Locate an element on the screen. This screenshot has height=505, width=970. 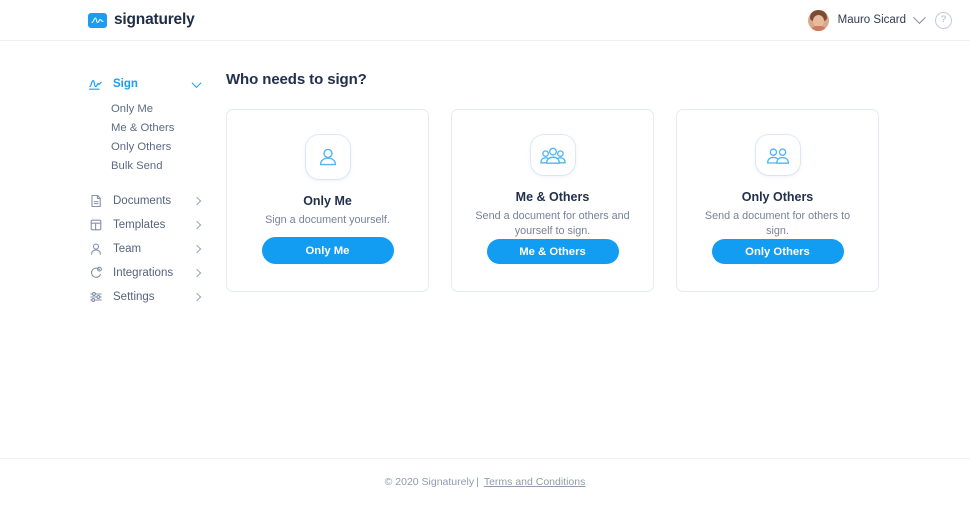
sidebar-subitem-bulk-send: Bulk Send is located at coordinates (113, 165).